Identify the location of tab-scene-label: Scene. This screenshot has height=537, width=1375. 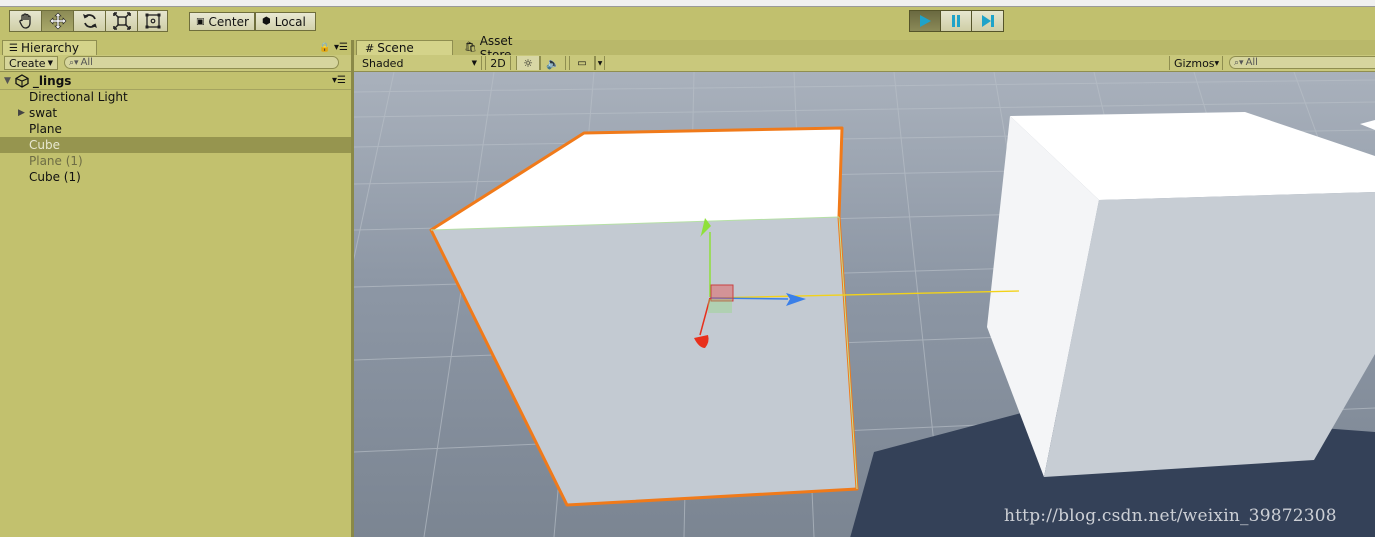
(395, 48).